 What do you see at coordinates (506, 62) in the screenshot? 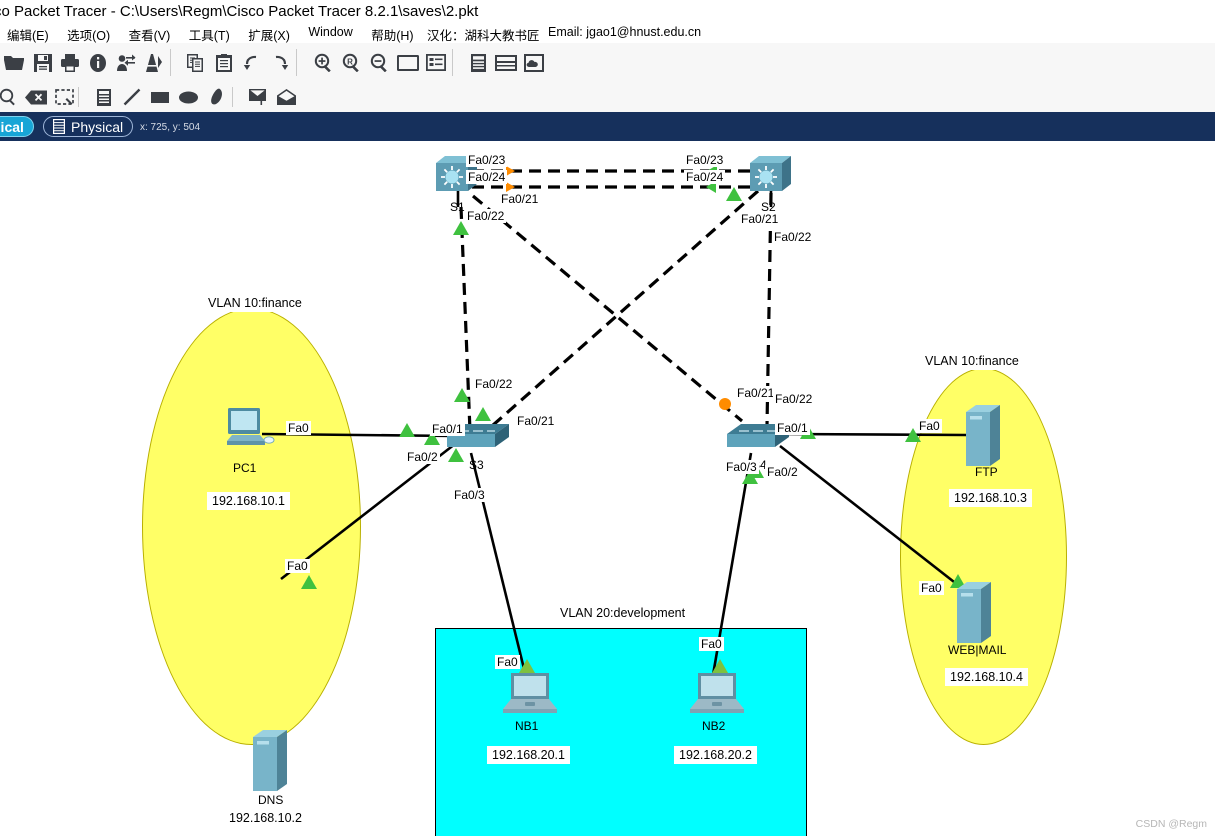
I see `device-stack-icon` at bounding box center [506, 62].